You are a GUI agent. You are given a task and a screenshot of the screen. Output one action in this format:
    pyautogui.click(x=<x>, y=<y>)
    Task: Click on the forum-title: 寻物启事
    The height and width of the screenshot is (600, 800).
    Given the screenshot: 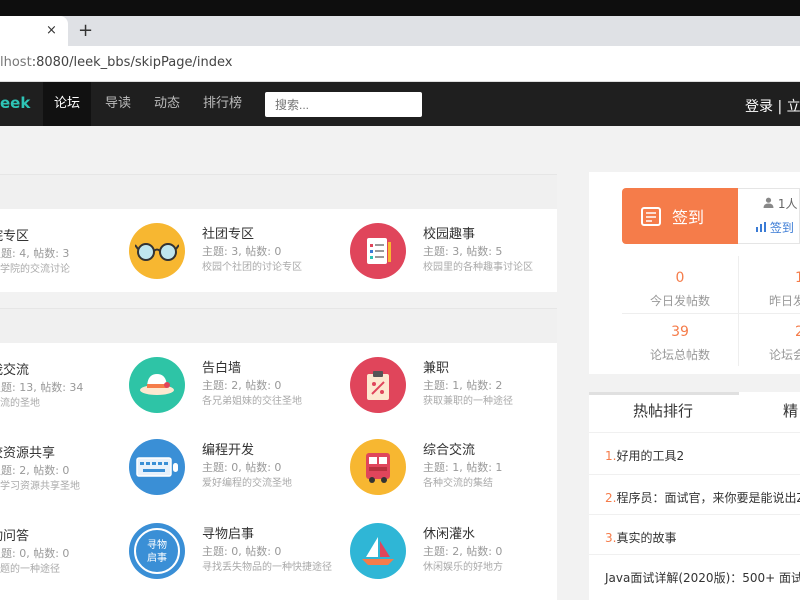 What is the action you would take?
    pyautogui.click(x=228, y=532)
    